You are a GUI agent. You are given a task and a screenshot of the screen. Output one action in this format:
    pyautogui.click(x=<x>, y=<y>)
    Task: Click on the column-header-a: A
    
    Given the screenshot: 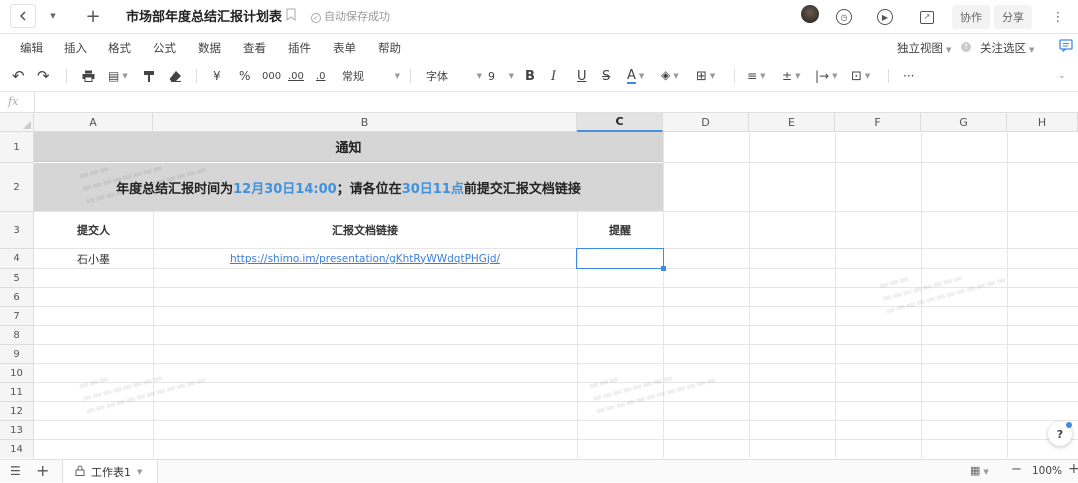 What is the action you would take?
    pyautogui.click(x=93, y=122)
    